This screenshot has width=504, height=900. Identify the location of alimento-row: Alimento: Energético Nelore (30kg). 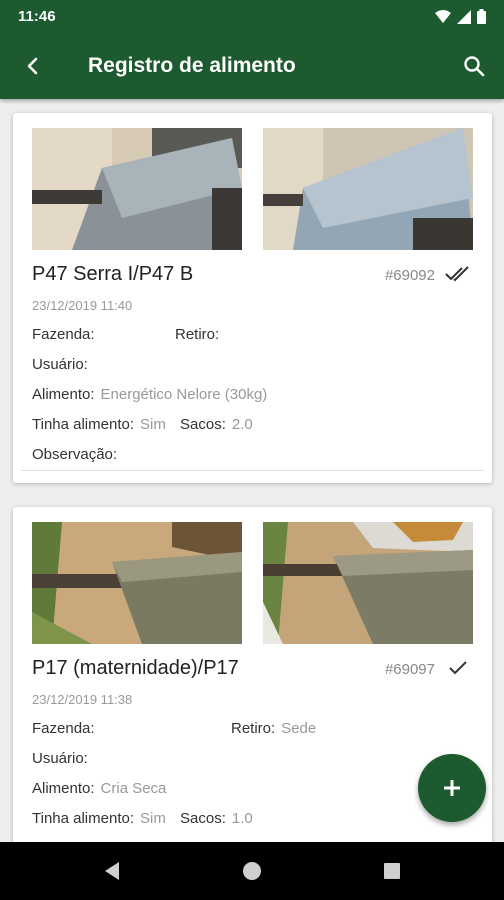
(149, 394).